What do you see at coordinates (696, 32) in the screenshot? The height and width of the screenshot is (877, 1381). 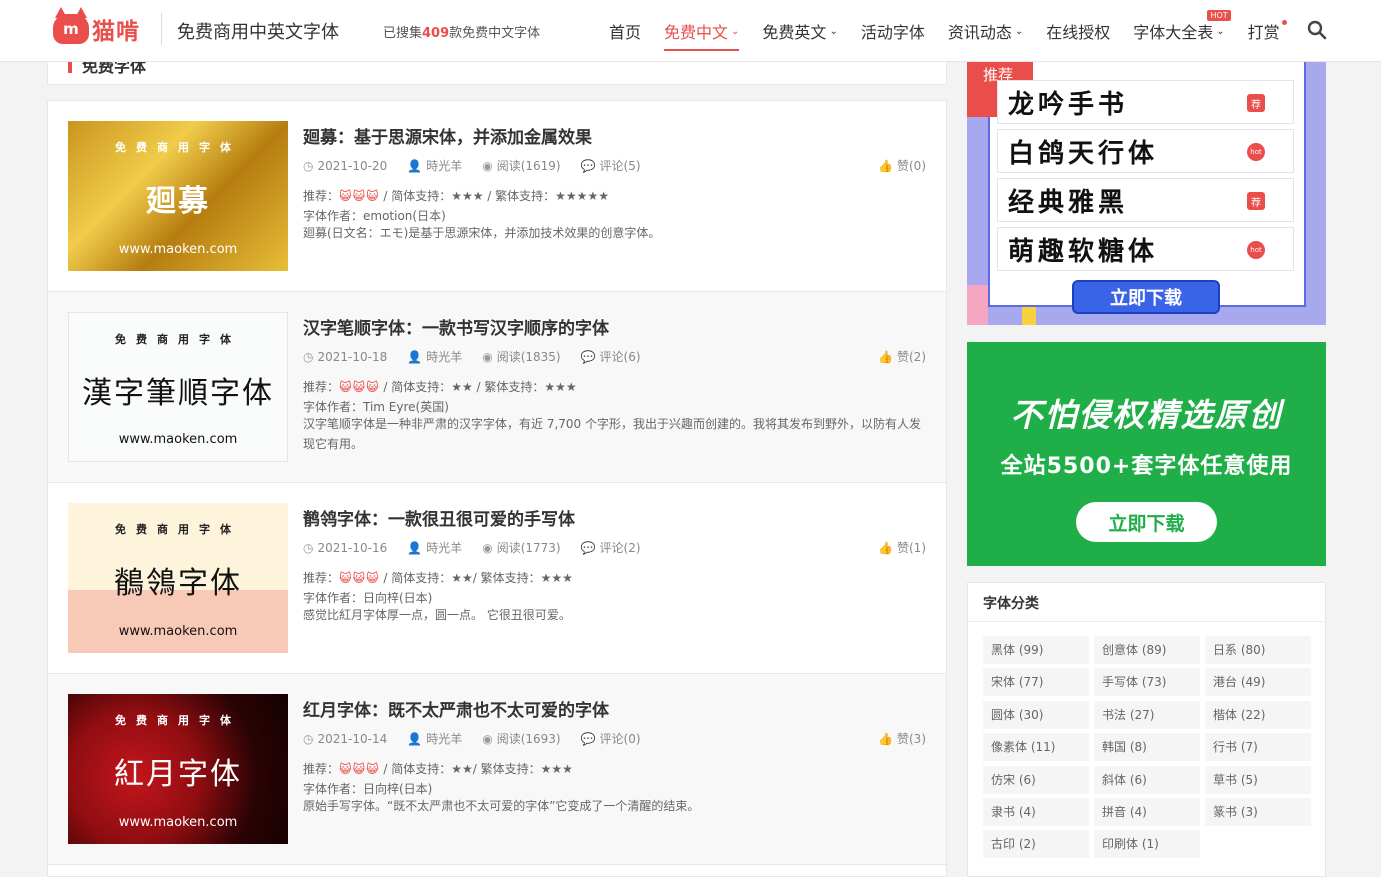 I see `nav-item-label: 免费中文` at bounding box center [696, 32].